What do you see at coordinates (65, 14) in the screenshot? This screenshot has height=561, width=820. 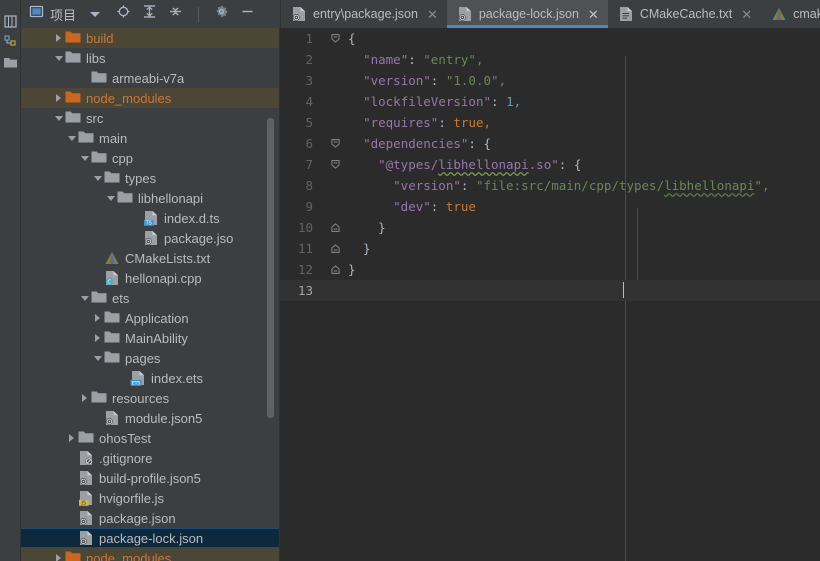 I see `project-title-group: 项目` at bounding box center [65, 14].